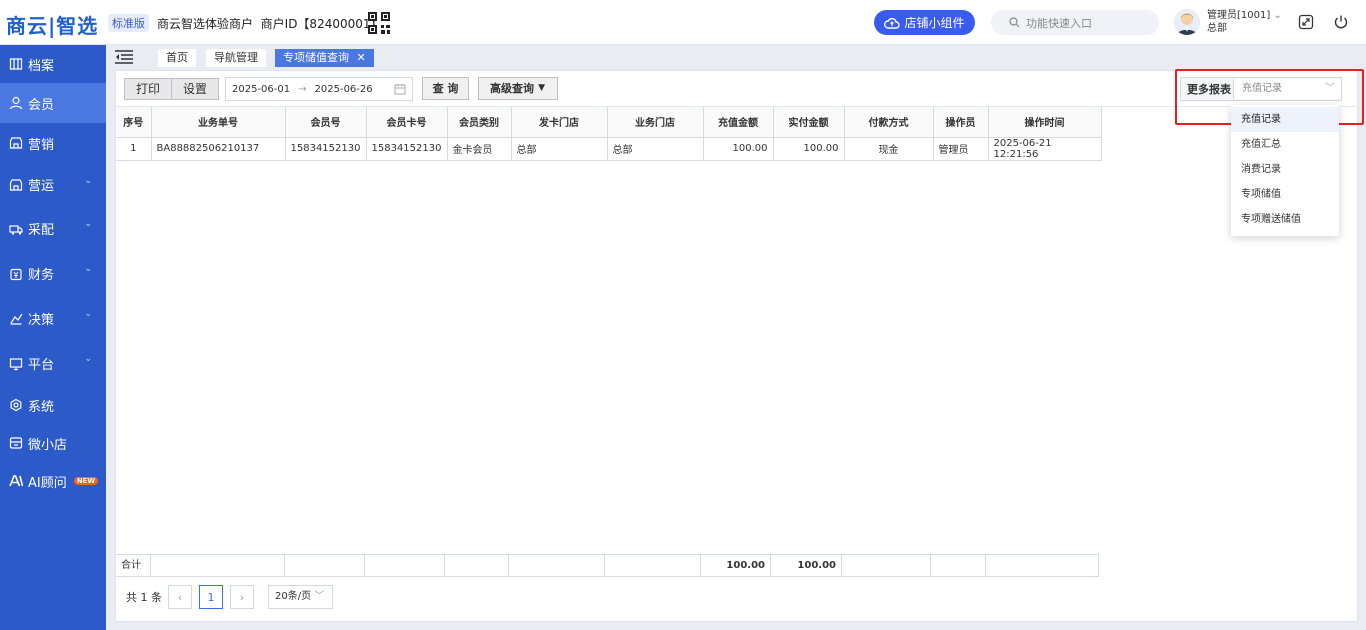 The width and height of the screenshot is (1366, 630). Describe the element at coordinates (242, 597) in the screenshot. I see `next-page-button: ›` at that location.